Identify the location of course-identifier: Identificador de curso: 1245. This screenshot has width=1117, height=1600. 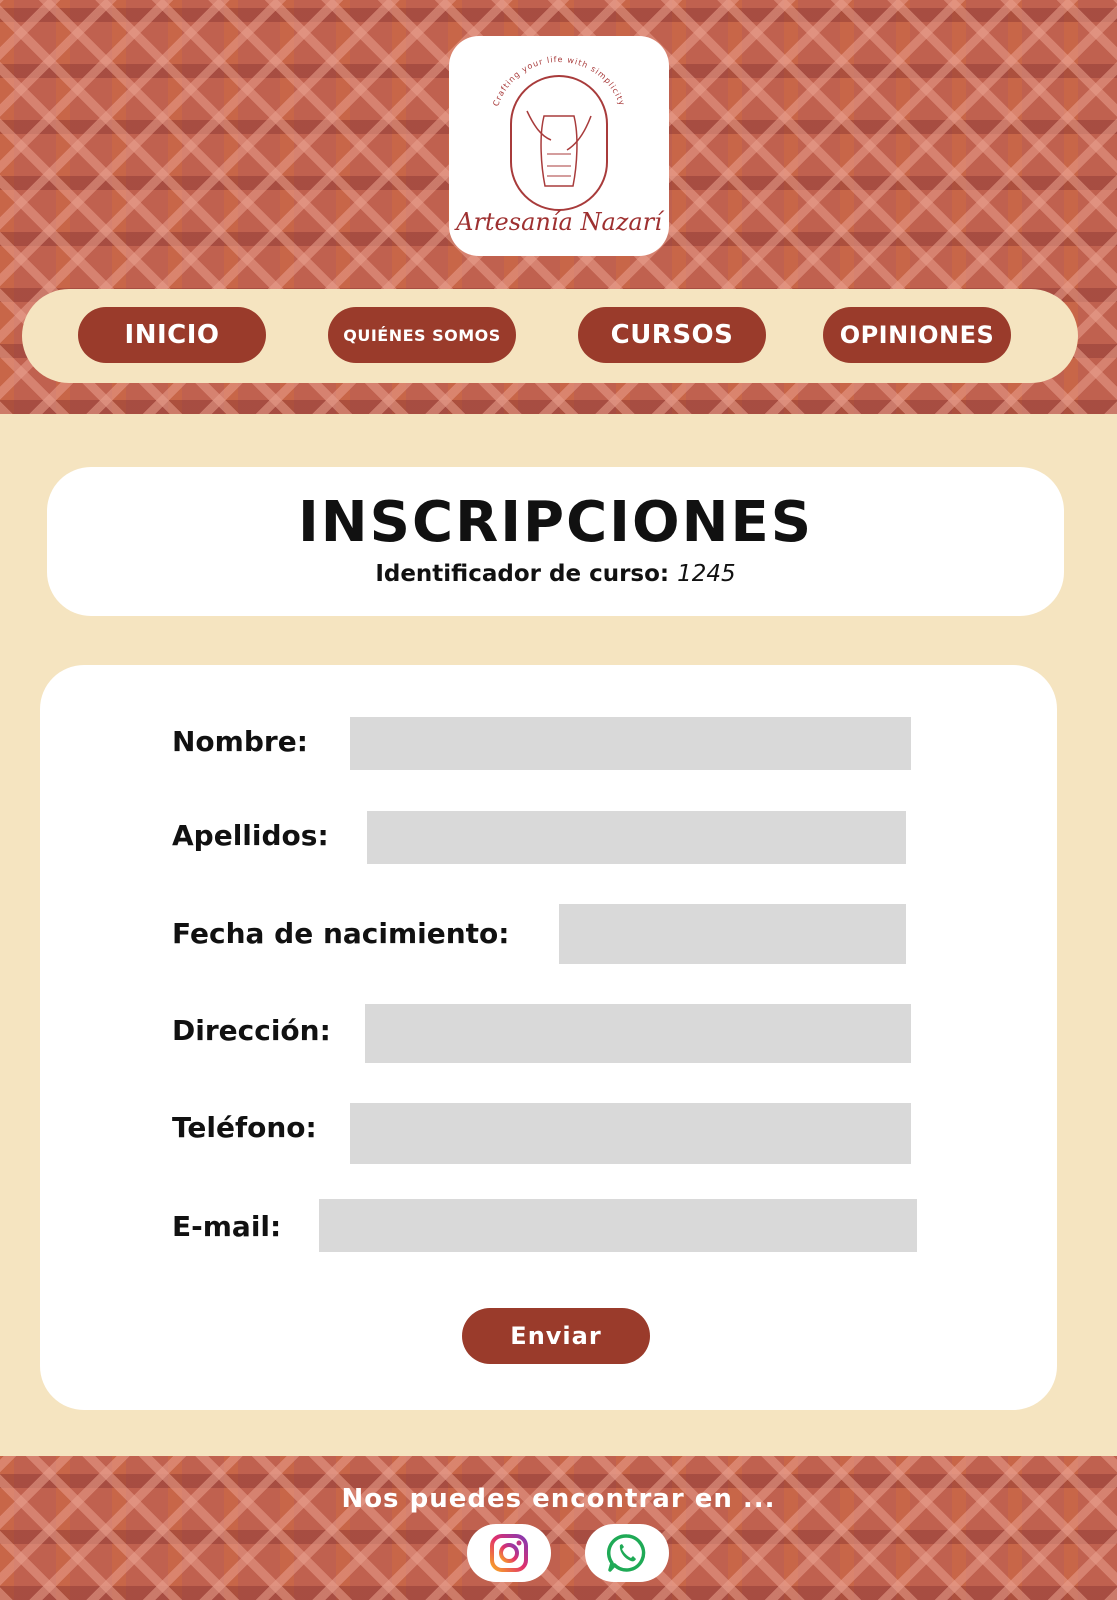
(555, 574).